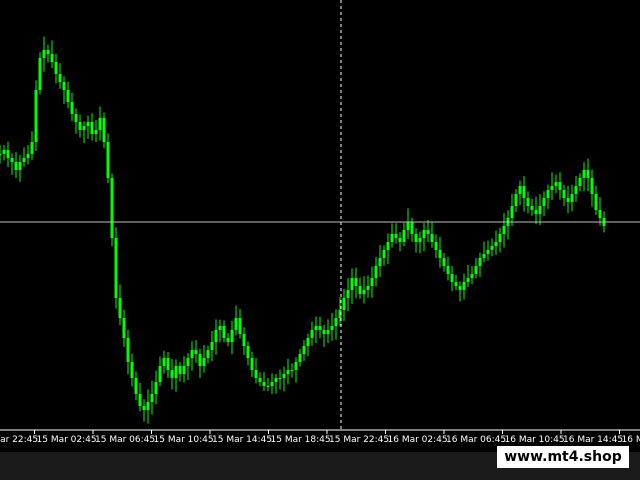 This screenshot has height=480, width=640. I want to click on x-tick-label: 15 Mar 22:45, so click(359, 440).